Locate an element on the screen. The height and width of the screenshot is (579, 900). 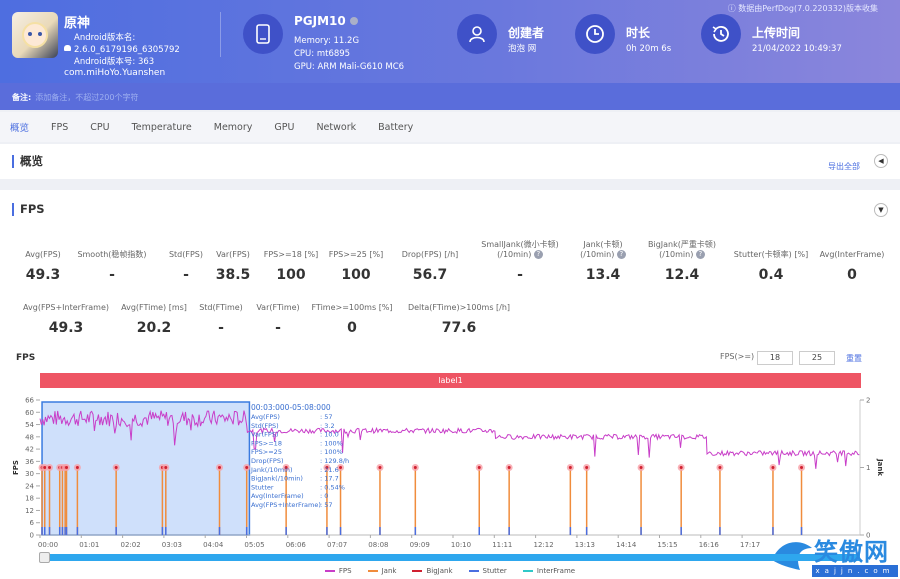
android-icon is located at coordinates (67, 48).